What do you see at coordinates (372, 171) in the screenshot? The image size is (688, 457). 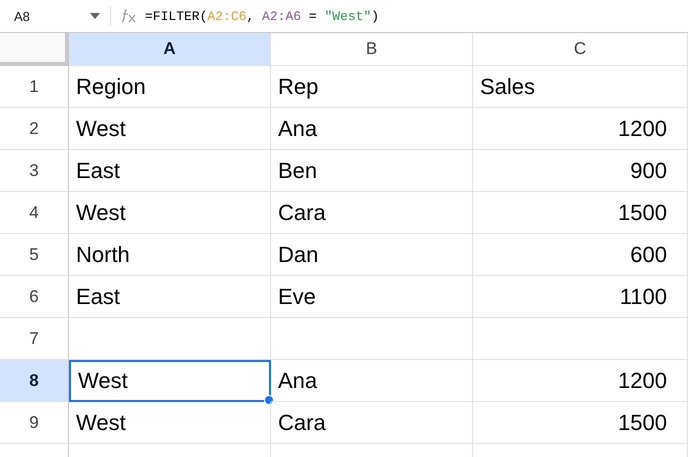 I see `table-cell: Ben` at bounding box center [372, 171].